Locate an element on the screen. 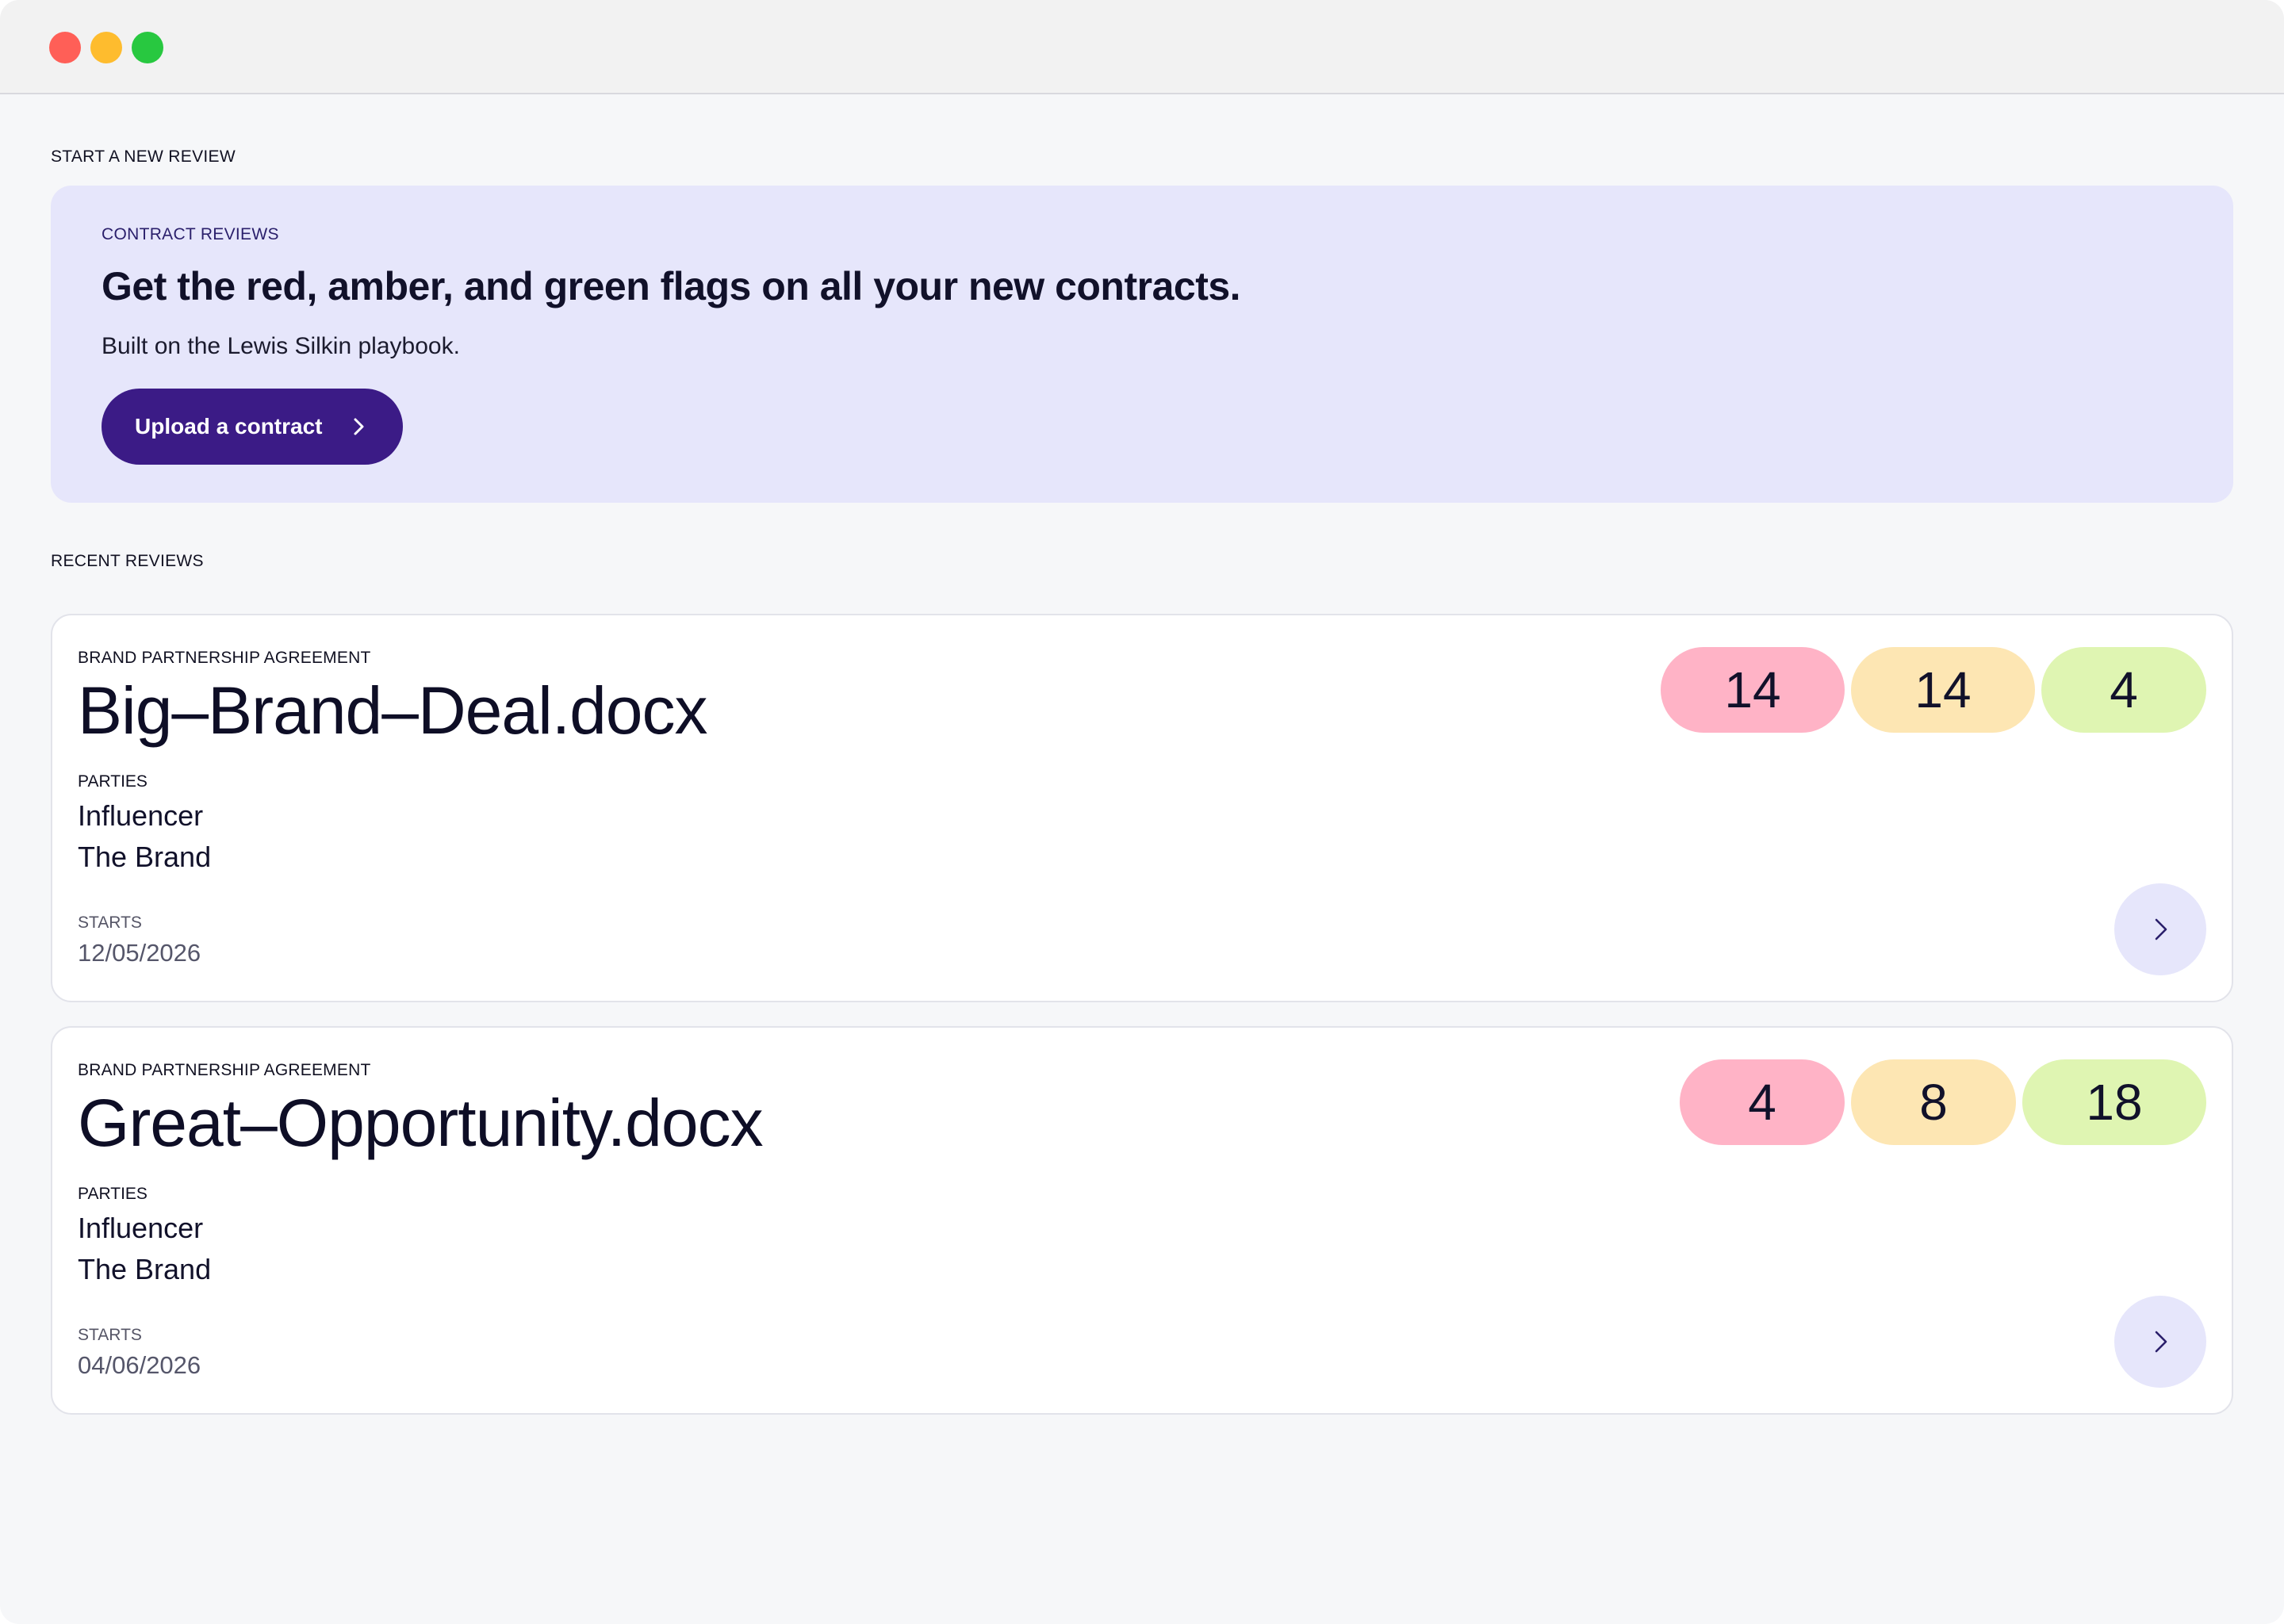  file-name: Great–Opportunity.docx is located at coordinates (421, 1123).